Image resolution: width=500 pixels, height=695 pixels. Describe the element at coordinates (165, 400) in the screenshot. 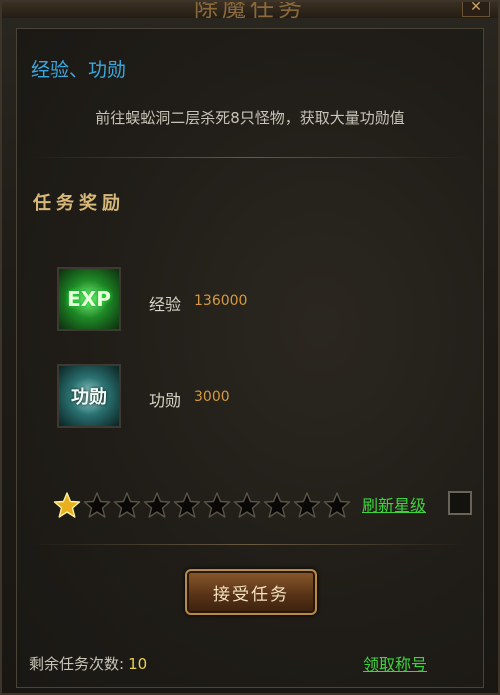

I see `reward-label-merit: 功勋` at that location.